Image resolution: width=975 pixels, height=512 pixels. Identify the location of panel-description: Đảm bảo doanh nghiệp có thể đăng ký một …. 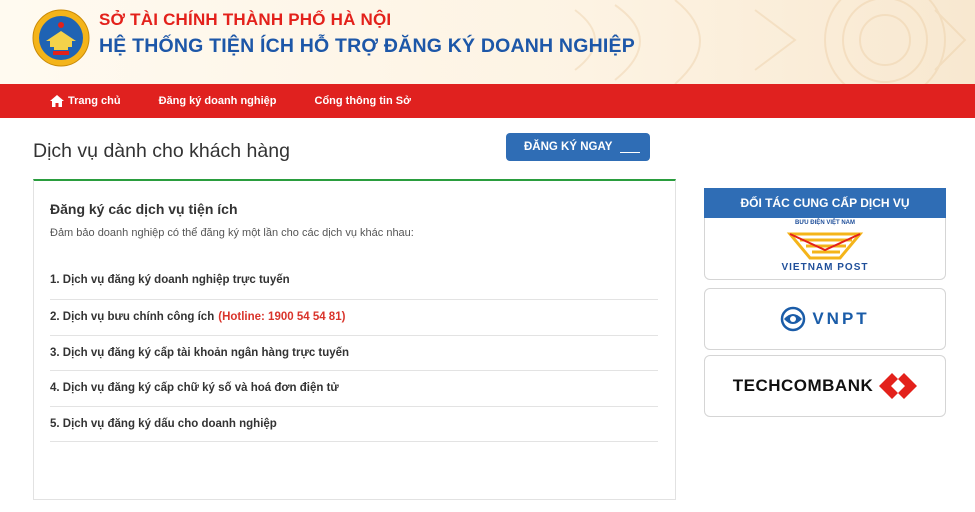
(232, 233).